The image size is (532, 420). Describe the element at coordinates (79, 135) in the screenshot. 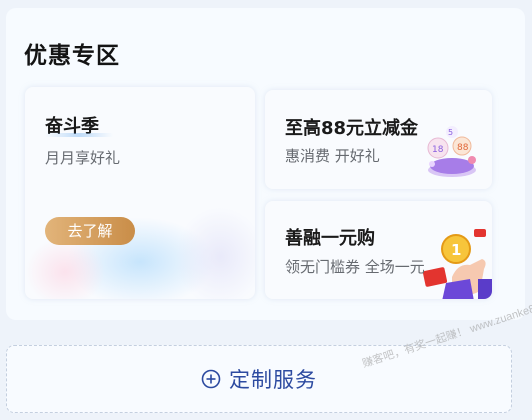

I see `title-underline` at that location.